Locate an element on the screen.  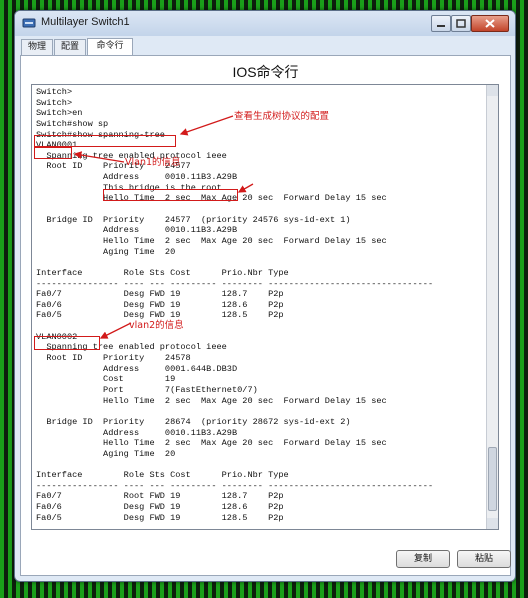
maximize-icon is located at coordinates (461, 23).